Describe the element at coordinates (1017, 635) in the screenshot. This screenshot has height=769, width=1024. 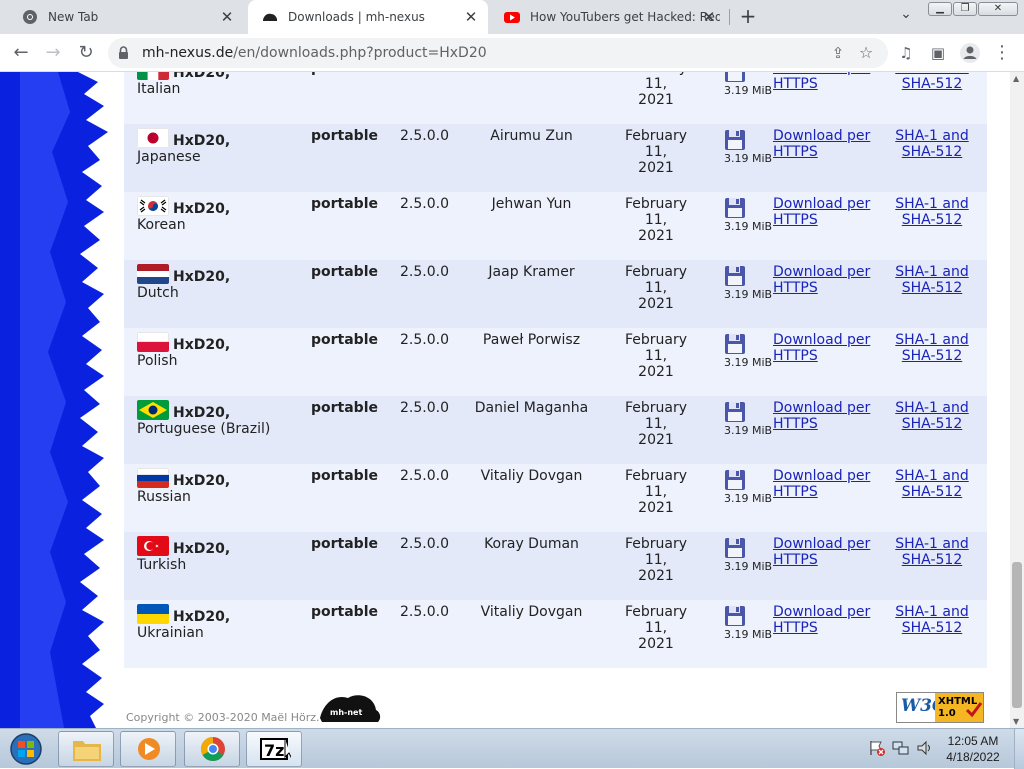
I see `scrollbar-thumb` at that location.